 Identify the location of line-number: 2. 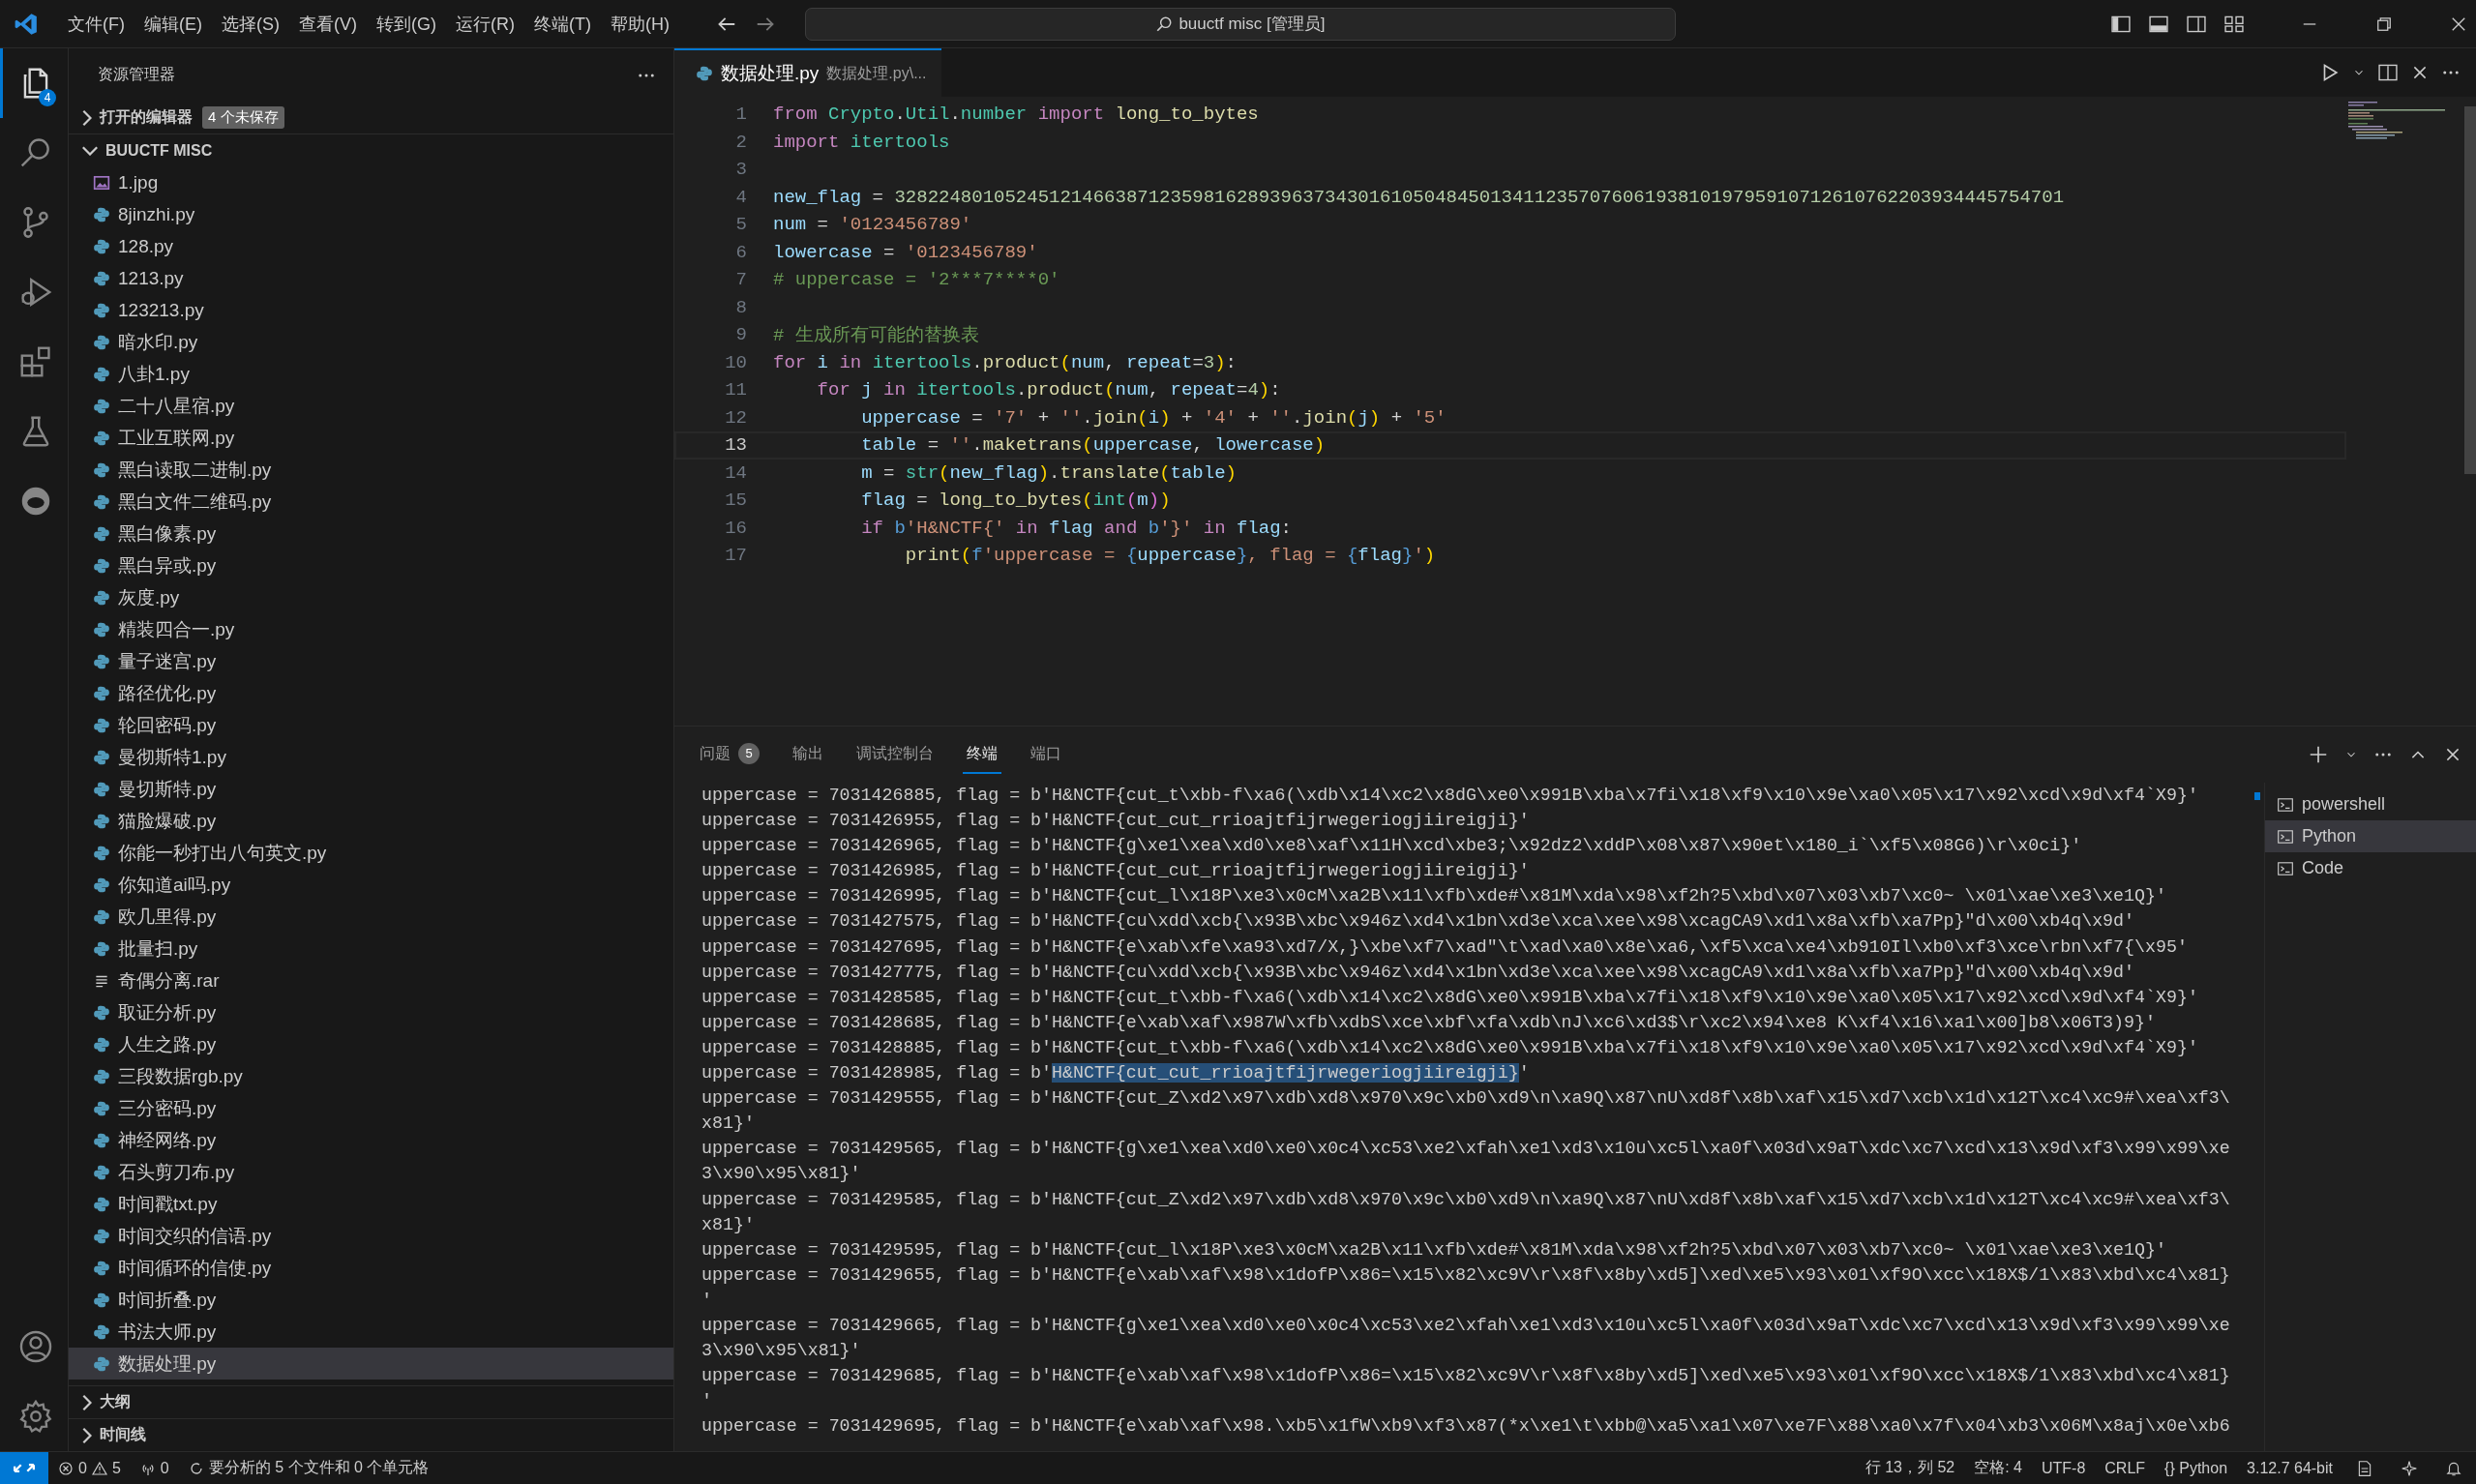
(741, 142).